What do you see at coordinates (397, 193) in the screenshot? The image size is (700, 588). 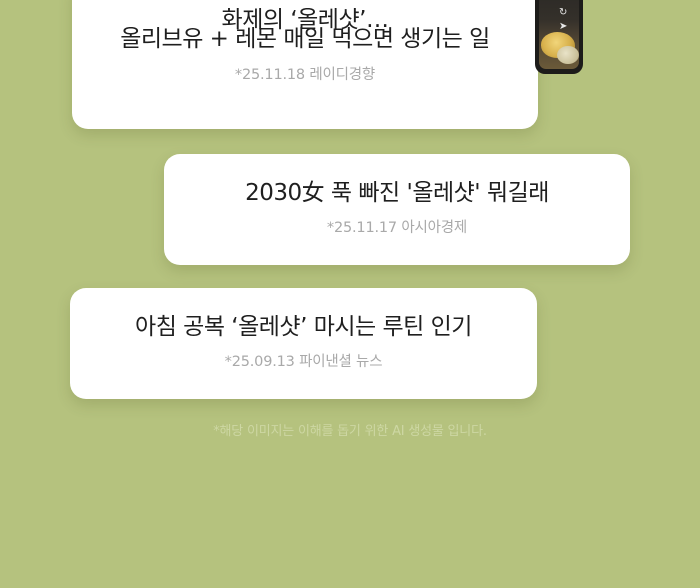 I see `news-card-2-headline: 2030女 푹 빠진 '올레샷' 뭐길래` at bounding box center [397, 193].